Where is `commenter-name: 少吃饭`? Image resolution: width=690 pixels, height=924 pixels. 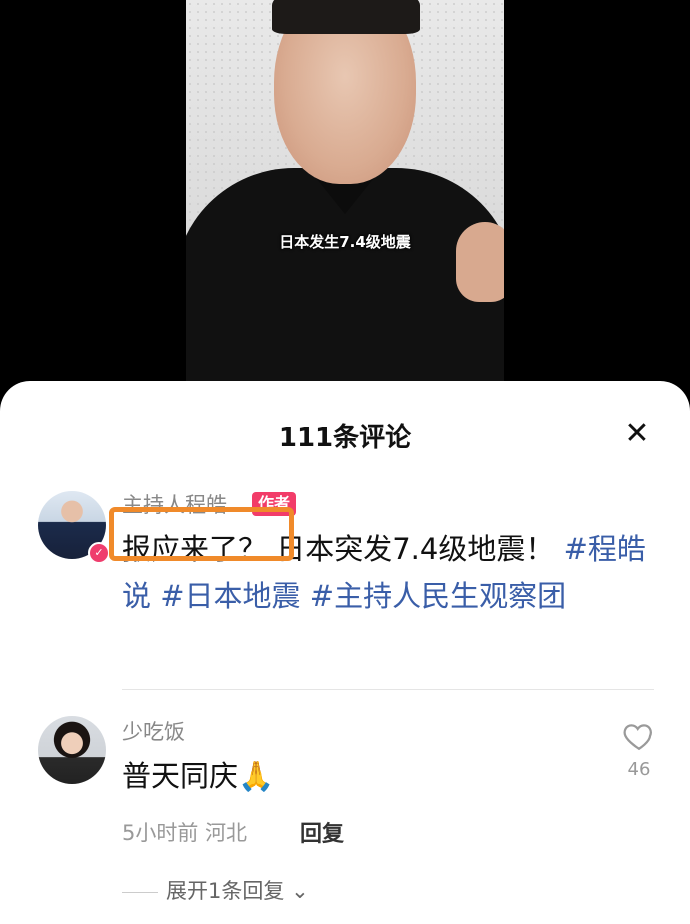 commenter-name: 少吃饭 is located at coordinates (153, 731).